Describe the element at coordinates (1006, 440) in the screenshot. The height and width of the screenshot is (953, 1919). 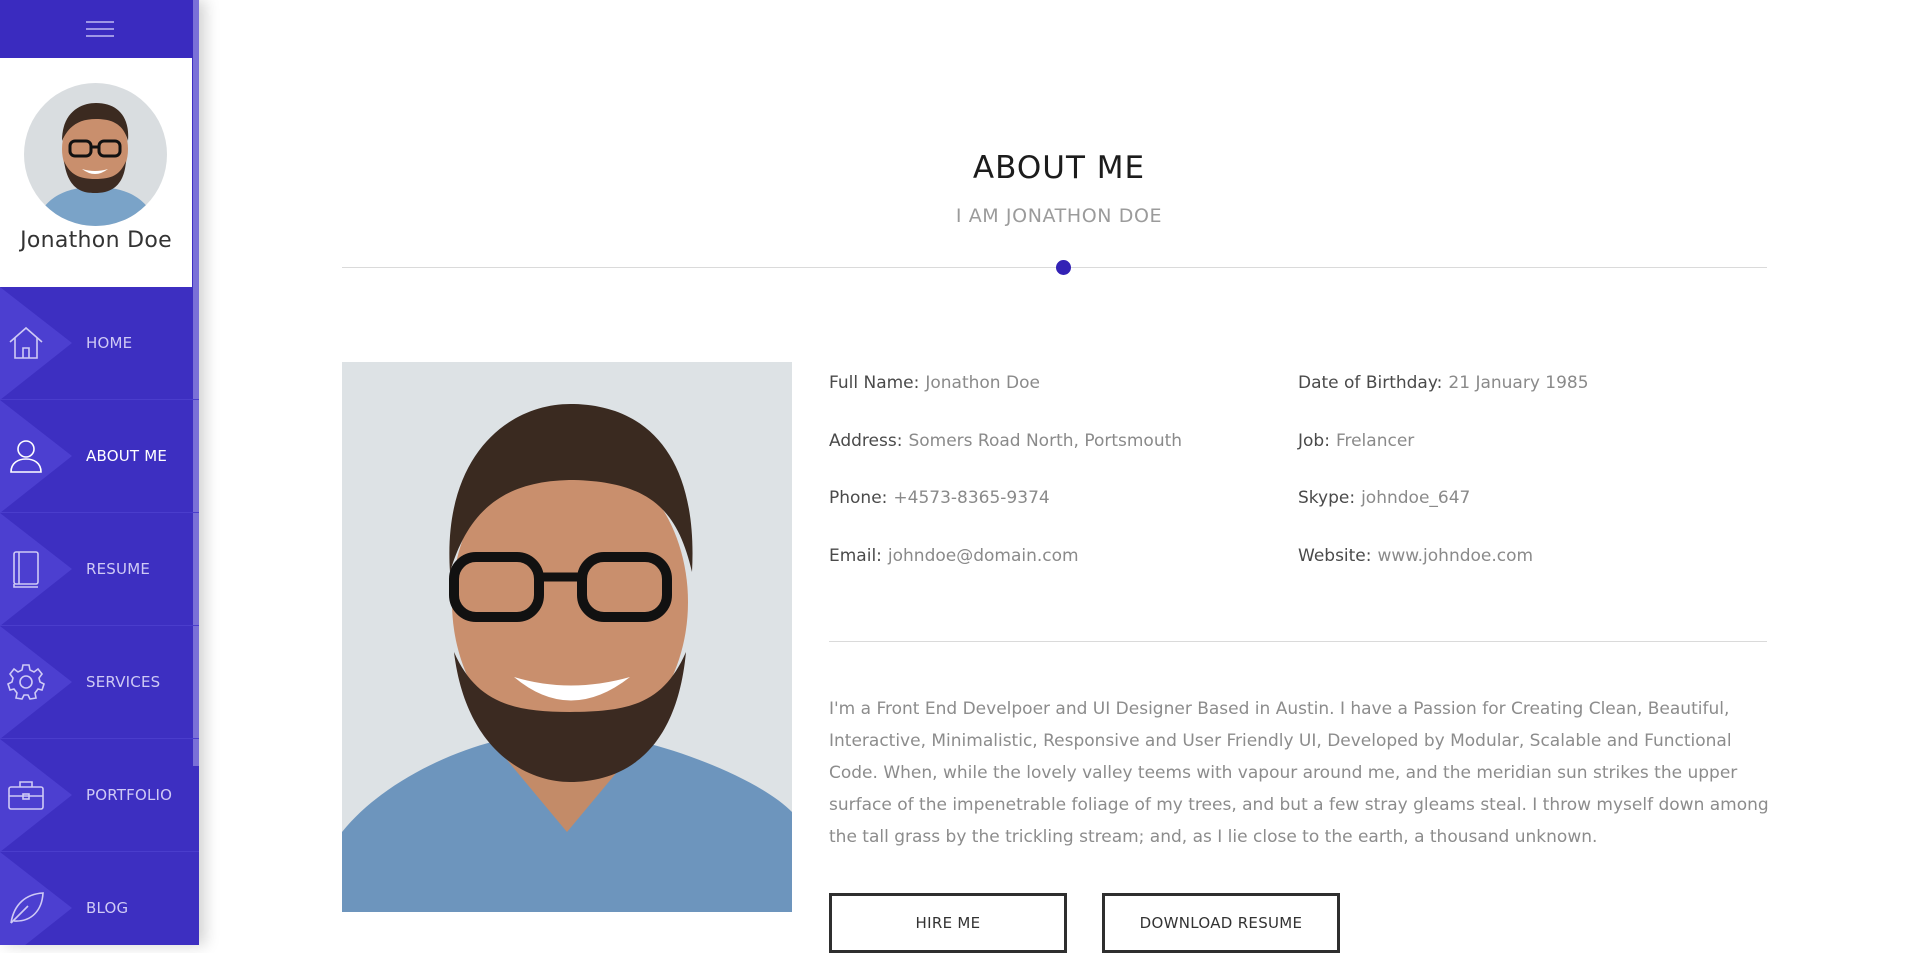
I see `info-address: Address: Somers Road North, Portsmouth` at that location.